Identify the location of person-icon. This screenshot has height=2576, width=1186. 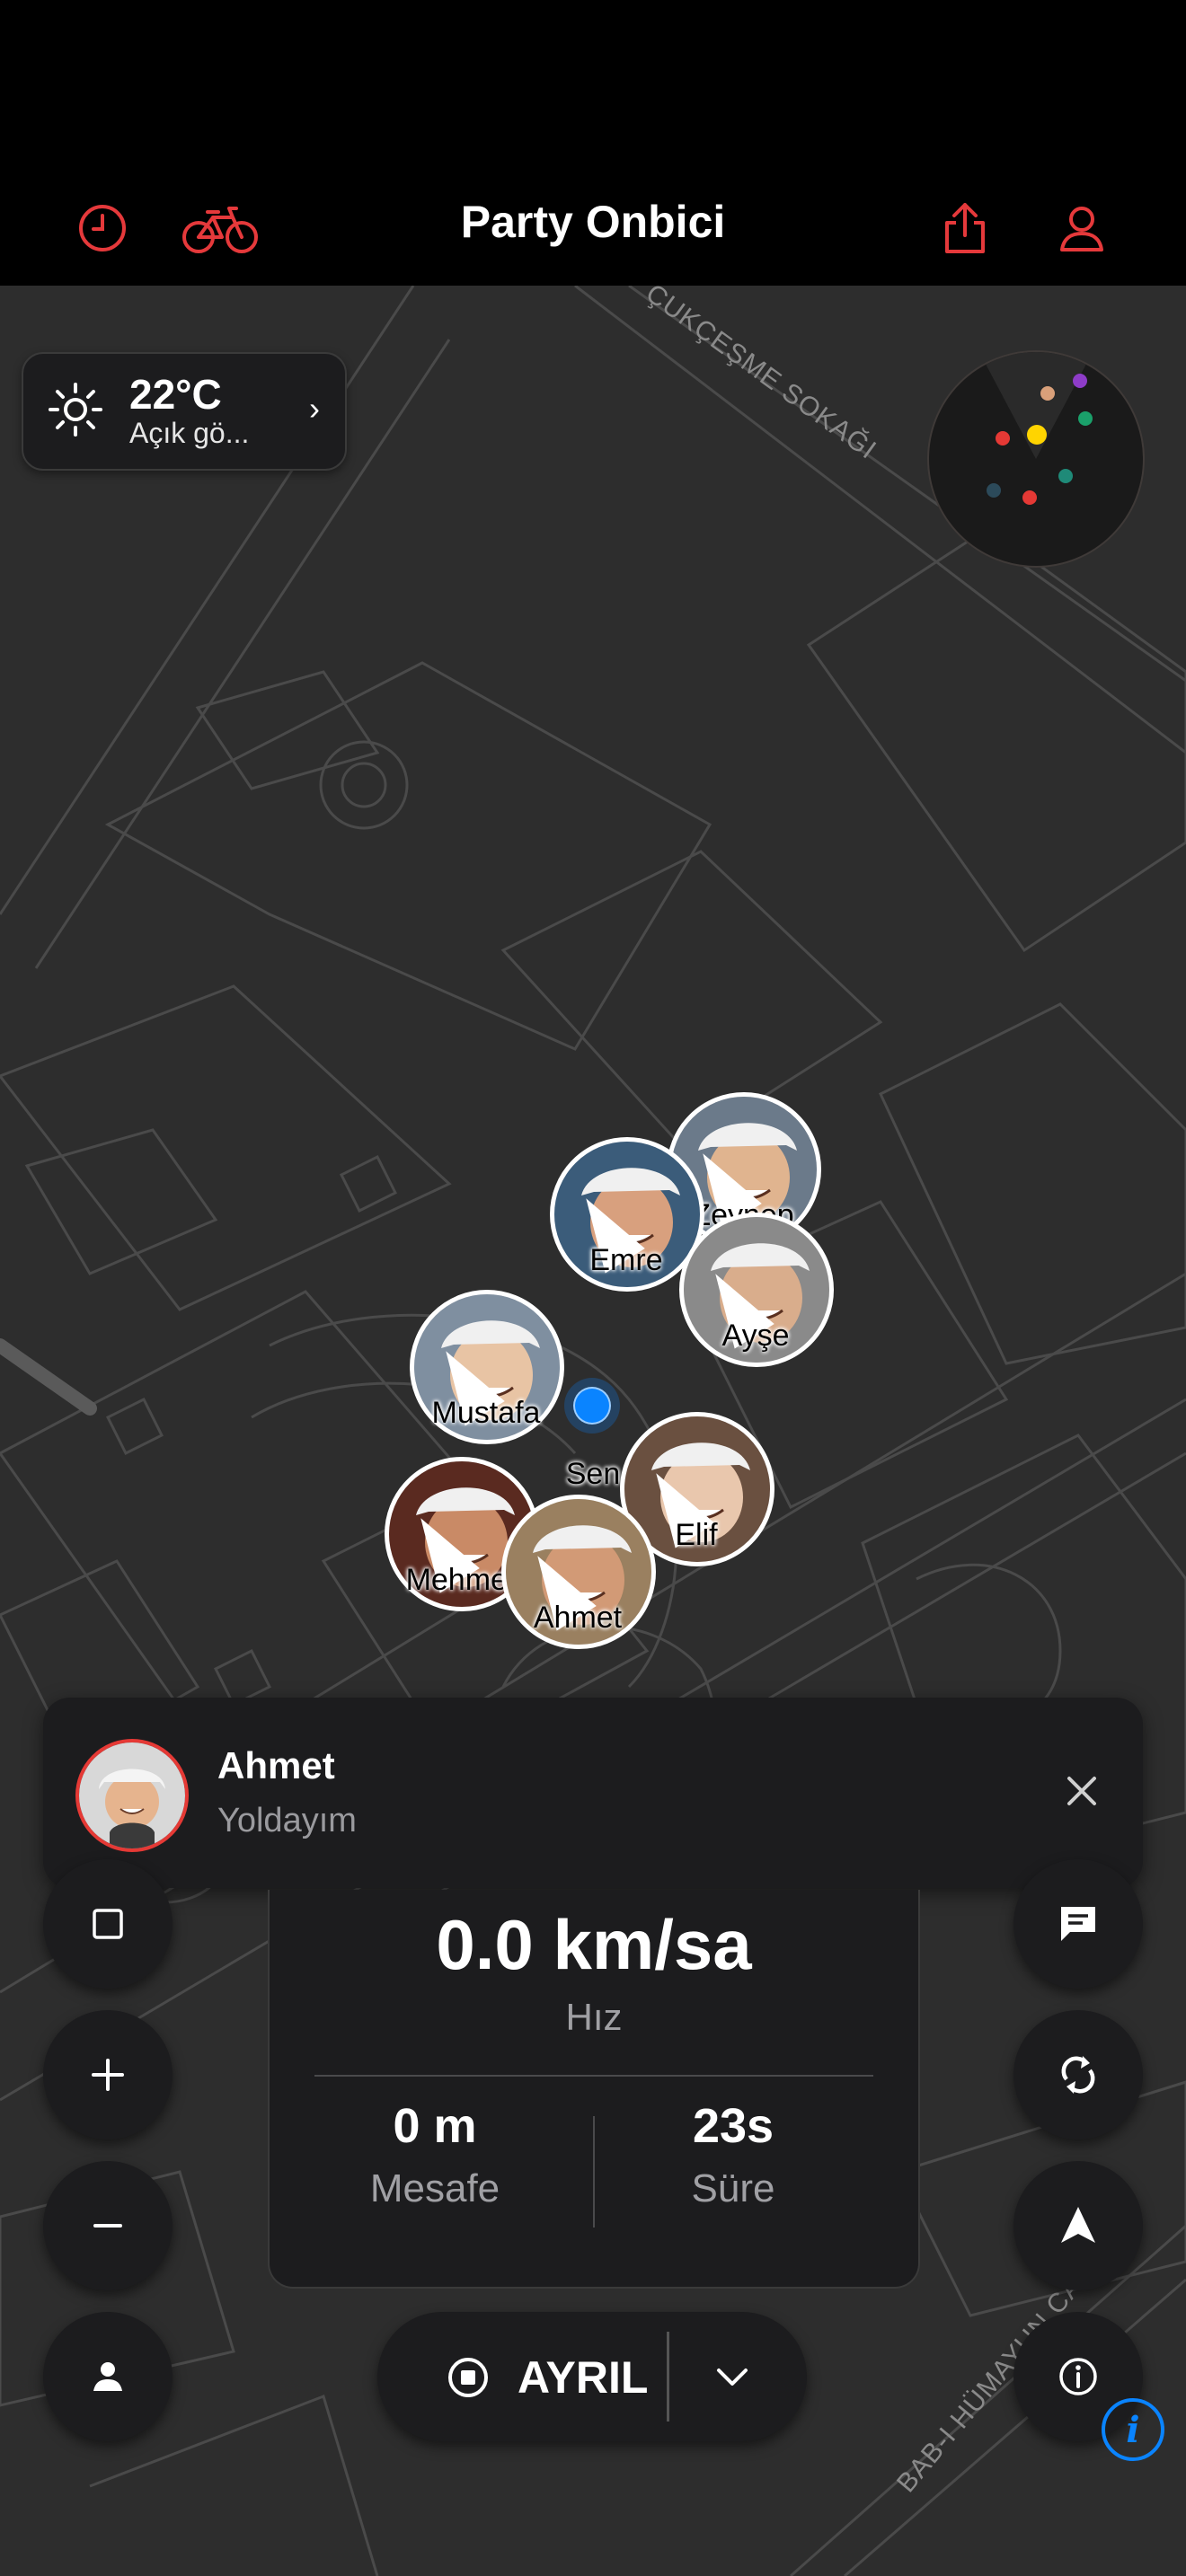
(107, 2376).